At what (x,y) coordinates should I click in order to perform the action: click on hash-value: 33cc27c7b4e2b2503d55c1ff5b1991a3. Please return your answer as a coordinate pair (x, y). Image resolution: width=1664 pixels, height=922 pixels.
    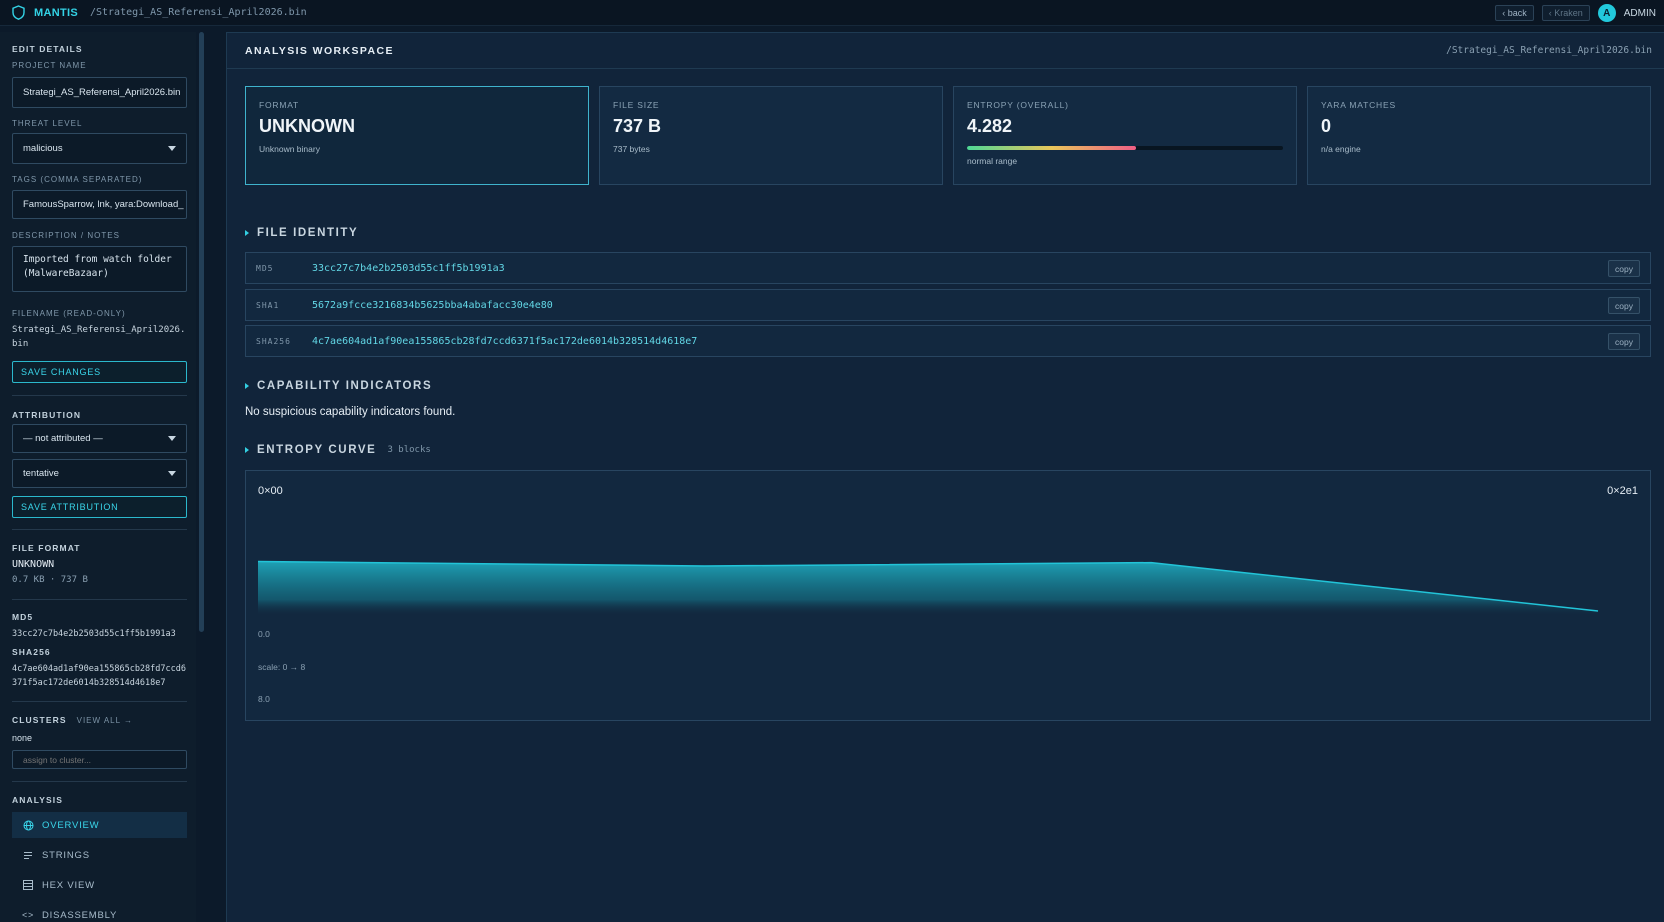
    Looking at the image, I should click on (408, 268).